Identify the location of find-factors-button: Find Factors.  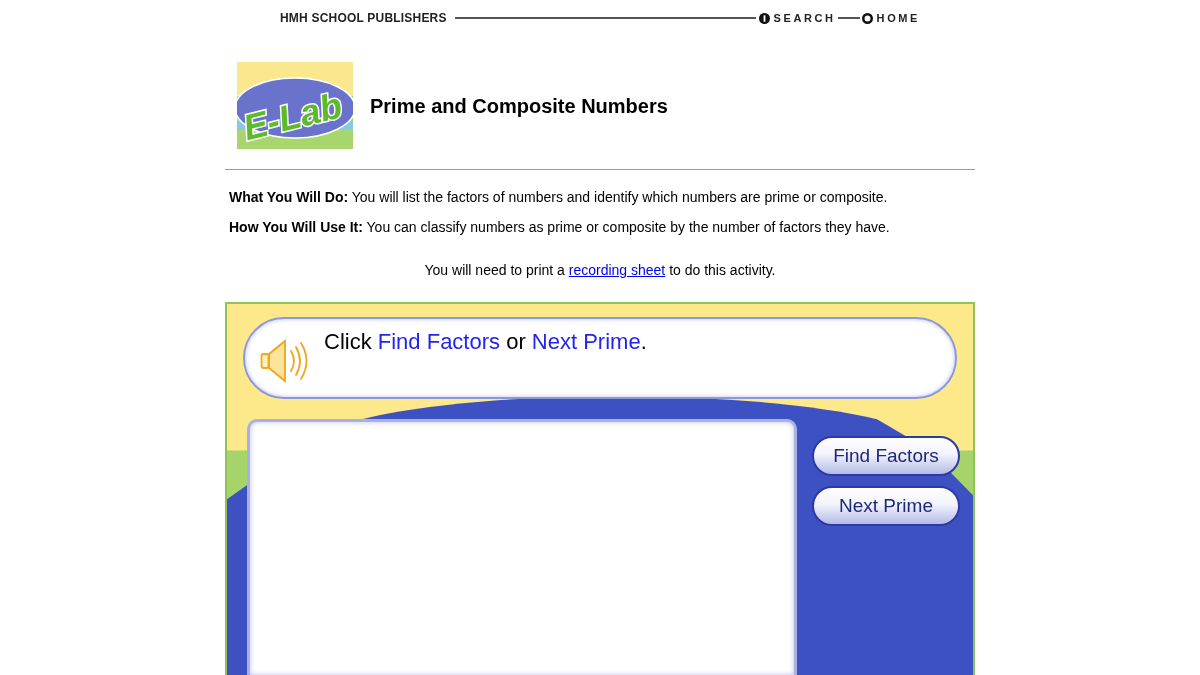
(886, 456).